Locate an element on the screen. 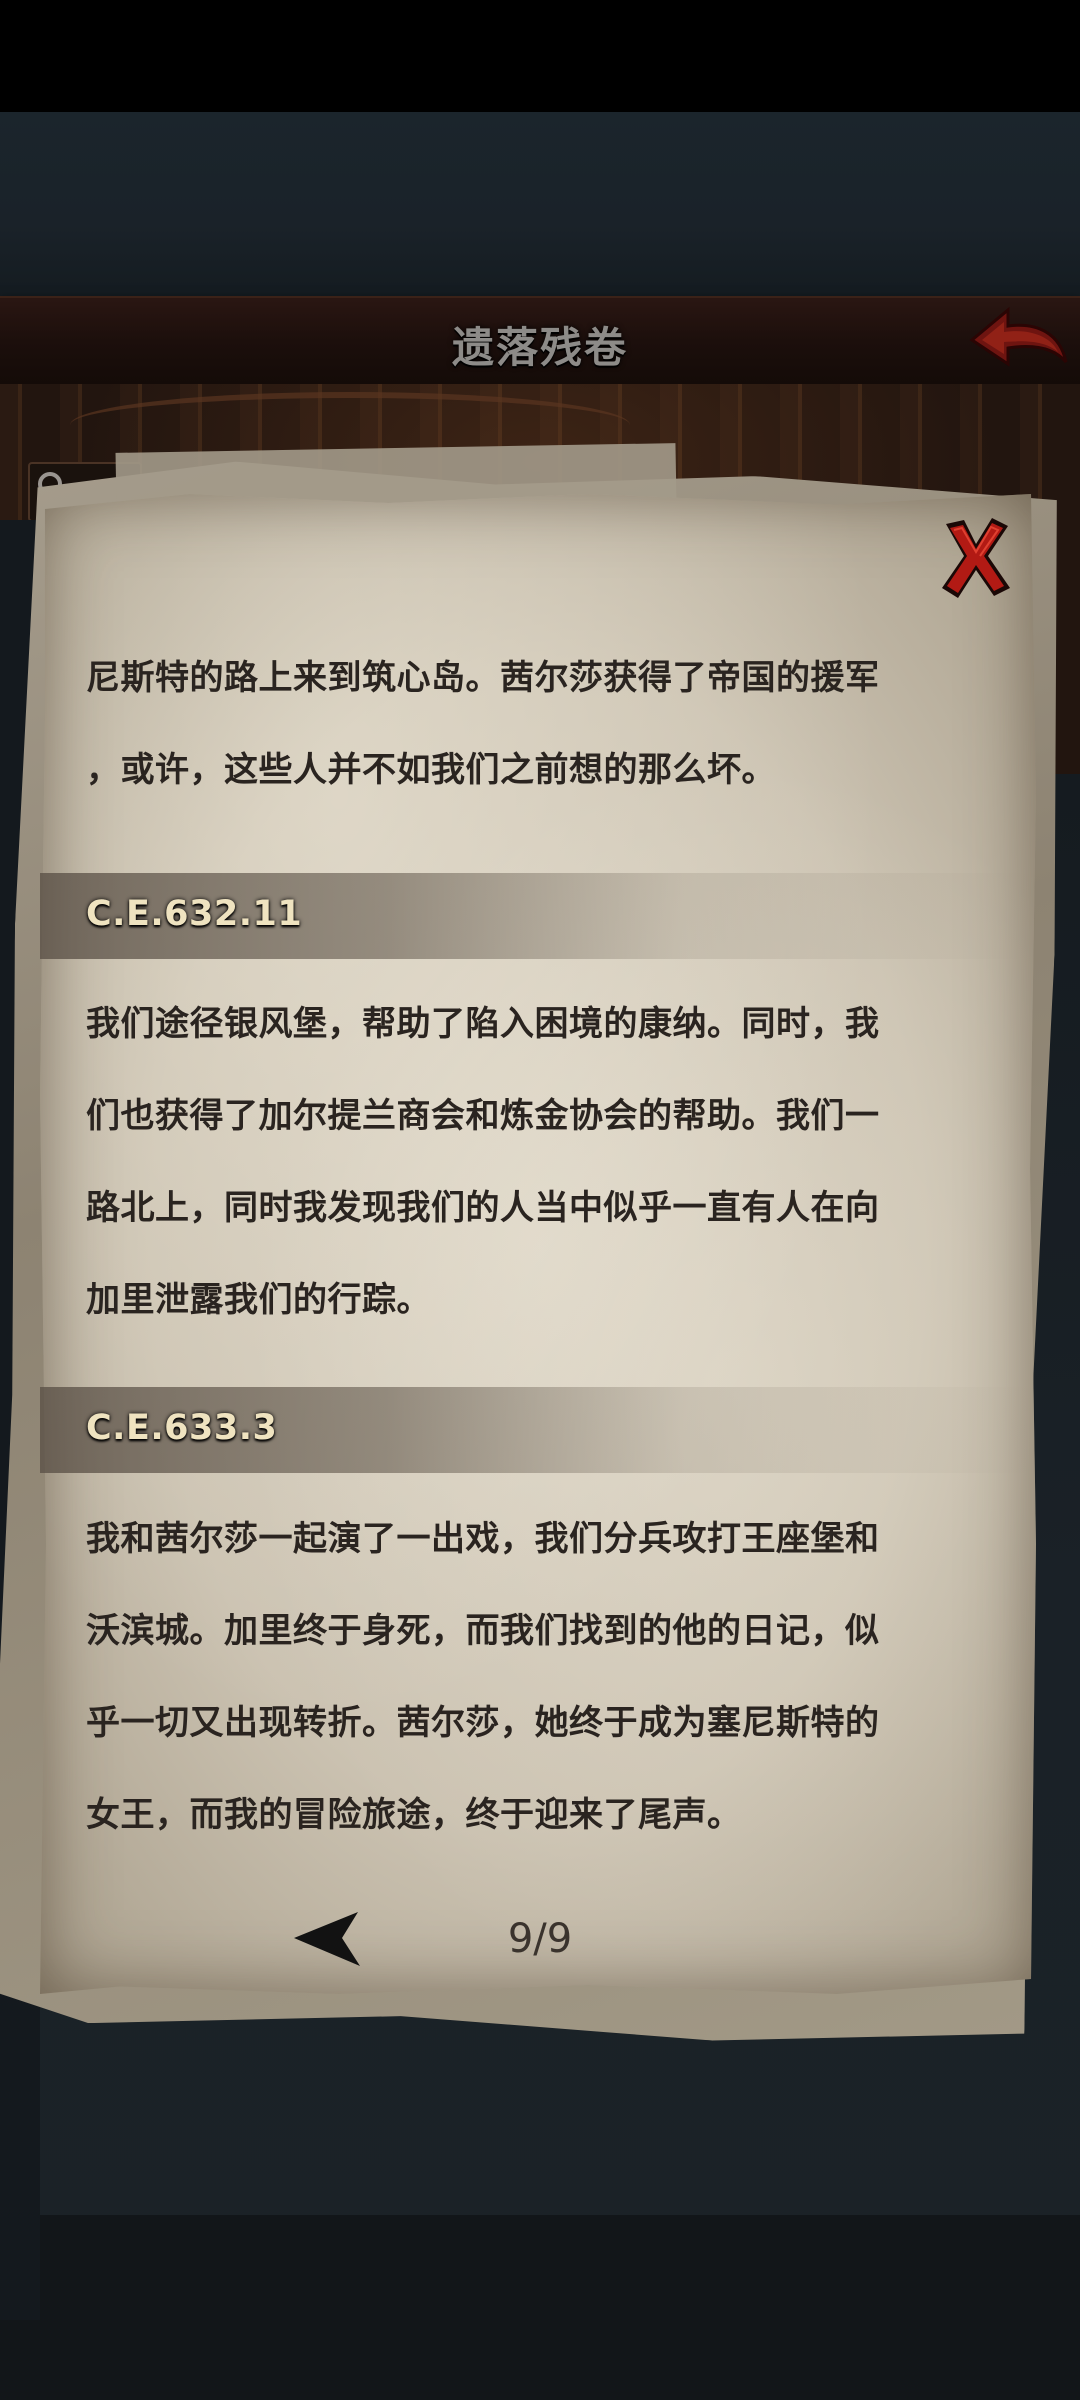 Image resolution: width=1080 pixels, height=2400 pixels. entry-date: C.E.632.11 is located at coordinates (194, 914).